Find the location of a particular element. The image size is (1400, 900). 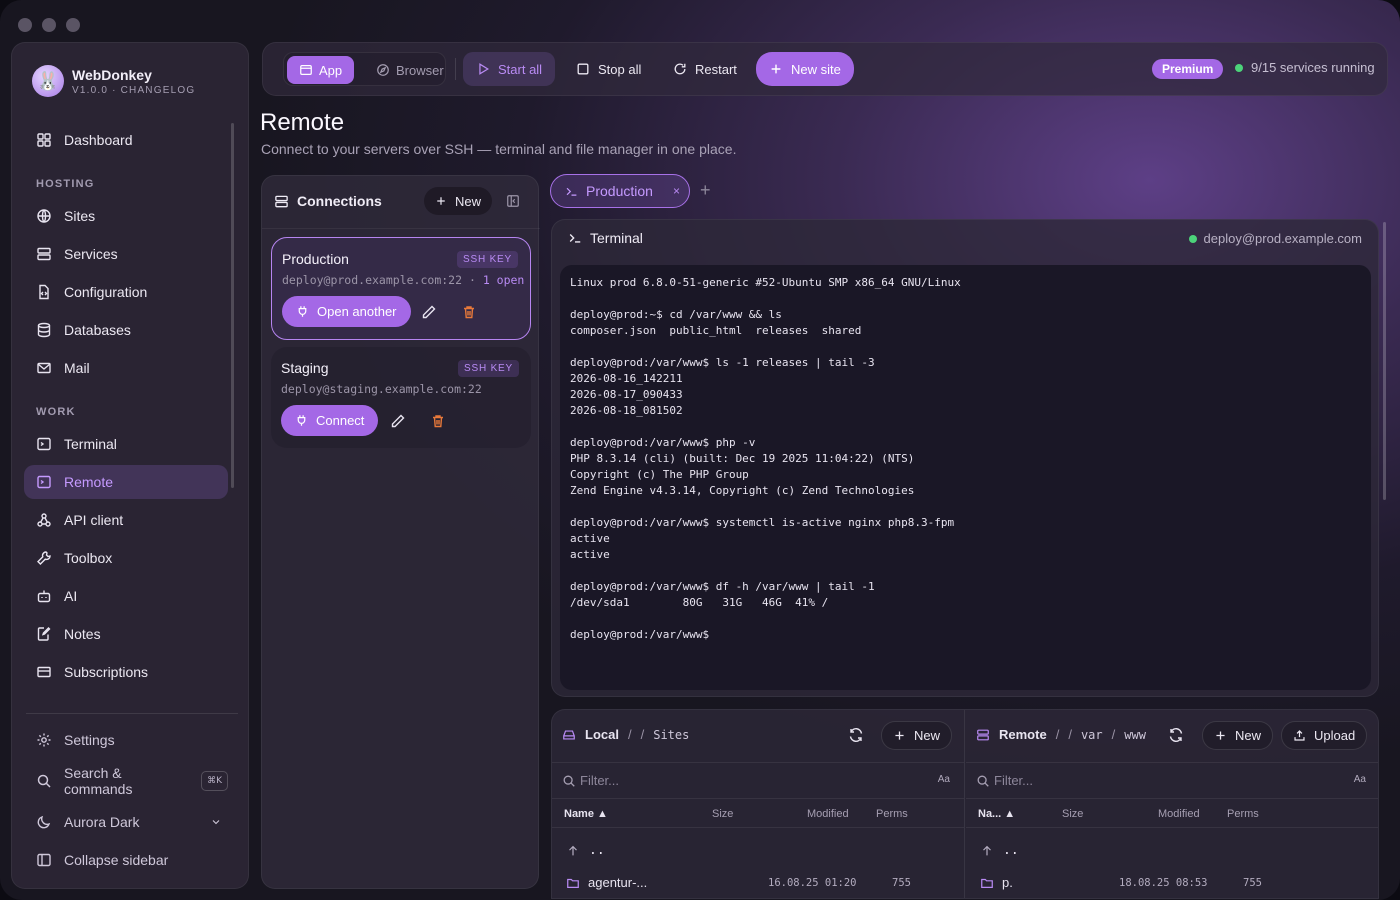

terminal-line: active is located at coordinates (590, 554).